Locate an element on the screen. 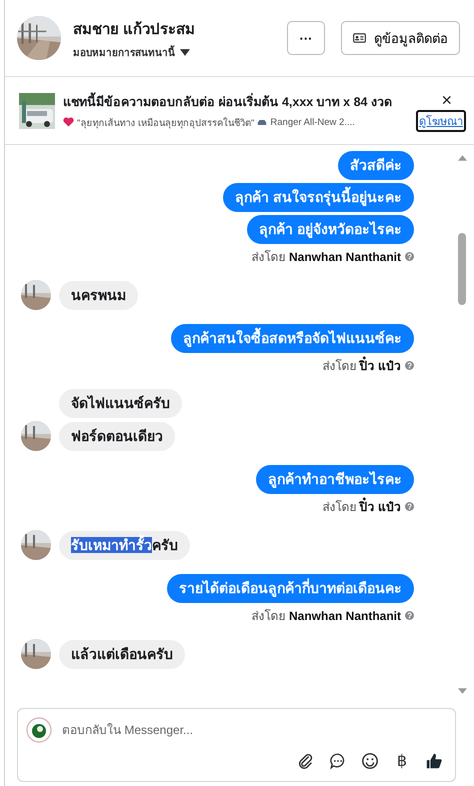 This screenshot has height=786, width=474. logo-icon is located at coordinates (39, 730).